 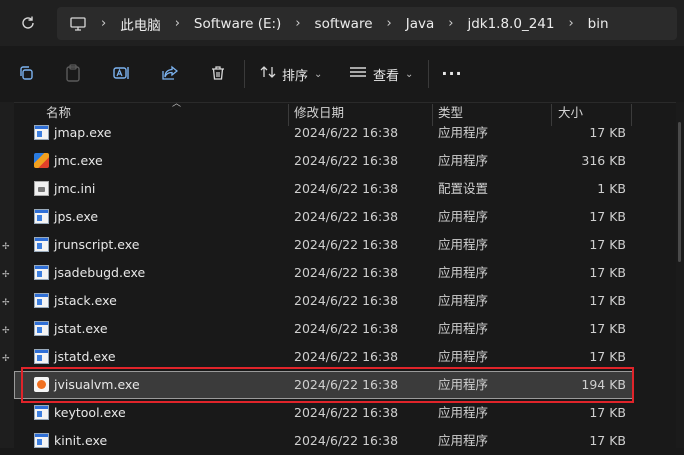 I want to click on file-row: kinit.exe 2024/6/22 16:38 应用程序 17 KB, so click(x=324, y=441).